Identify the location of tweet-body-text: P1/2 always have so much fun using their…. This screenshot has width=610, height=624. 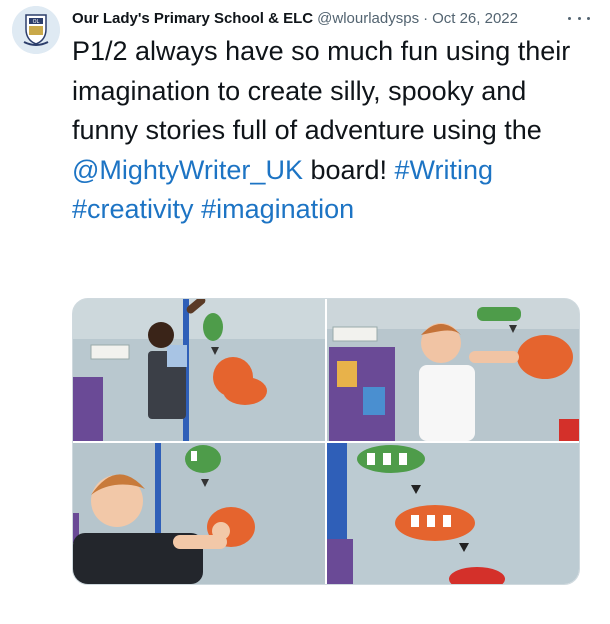
(321, 90).